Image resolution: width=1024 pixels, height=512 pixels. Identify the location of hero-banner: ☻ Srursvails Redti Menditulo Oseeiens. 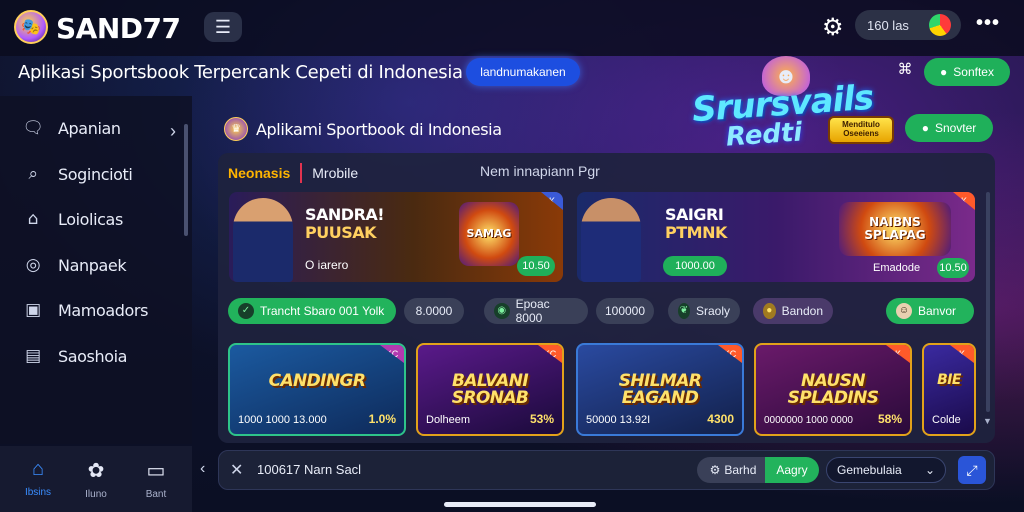
(784, 107).